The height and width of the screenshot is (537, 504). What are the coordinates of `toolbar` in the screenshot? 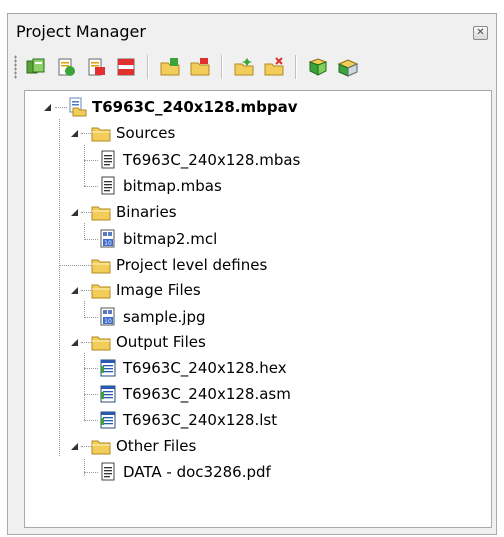 It's located at (188, 67).